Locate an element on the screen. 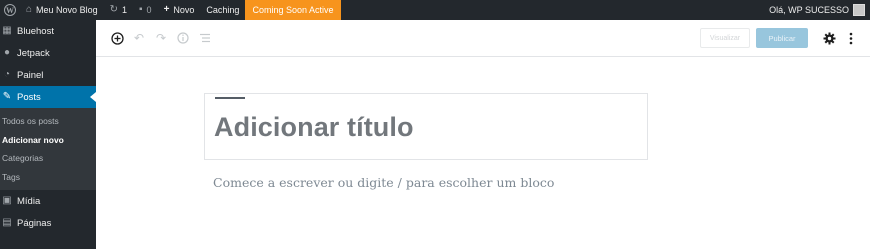 The image size is (870, 249). kebab-menu-icon is located at coordinates (851, 38).